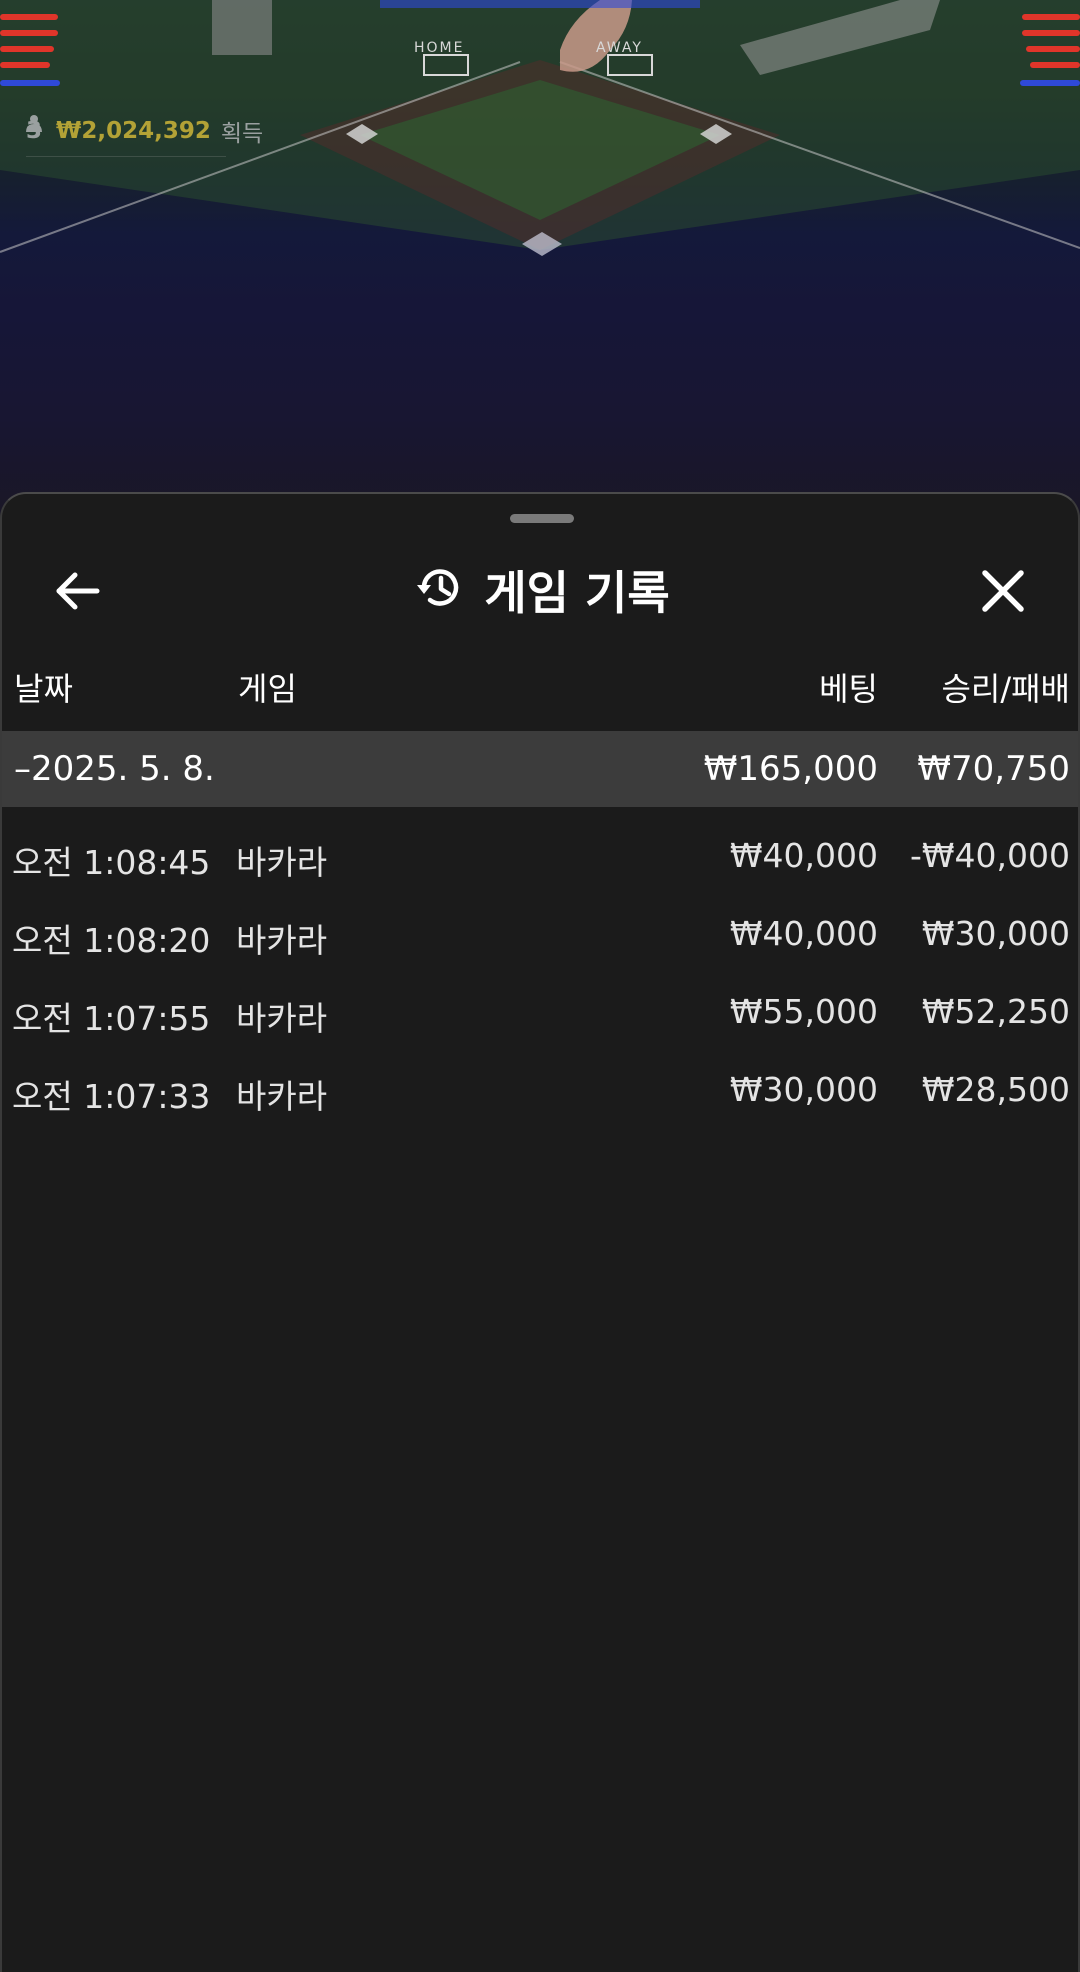 The width and height of the screenshot is (1080, 1972). I want to click on arrow-left-icon, so click(78, 591).